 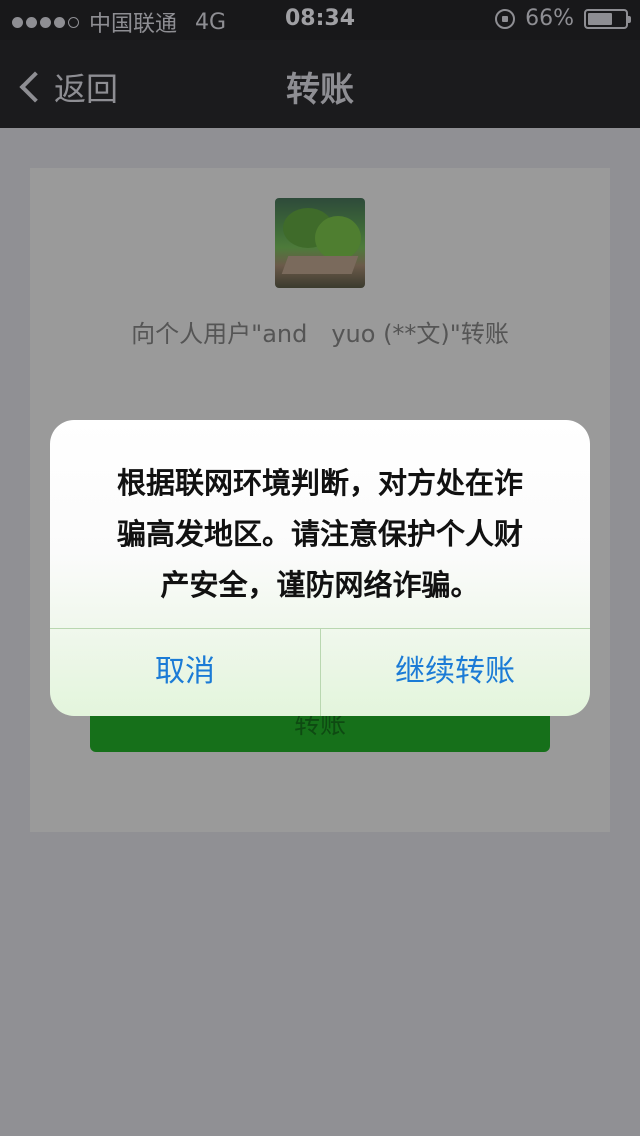 What do you see at coordinates (319, 483) in the screenshot?
I see `dialog-message-line: 根据联网环境判断，对方处在诈` at bounding box center [319, 483].